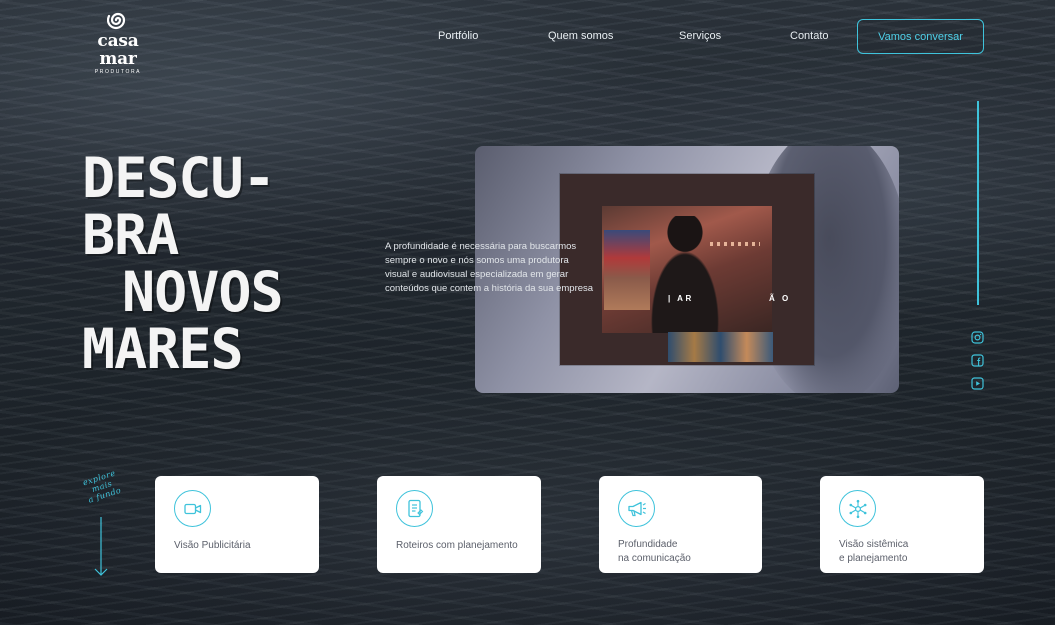 Image resolution: width=1055 pixels, height=625 pixels. What do you see at coordinates (627, 270) in the screenshot?
I see `painting-image` at bounding box center [627, 270].